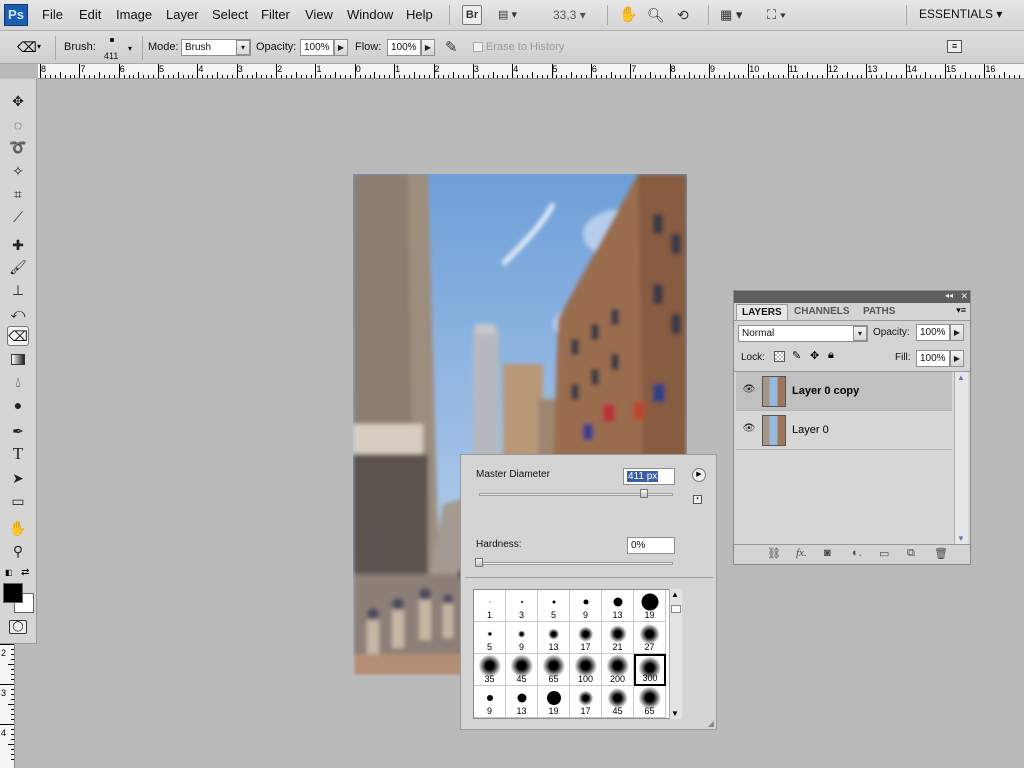  What do you see at coordinates (957, 332) in the screenshot?
I see `layer-opacity-arrow-icon: ▶` at bounding box center [957, 332].